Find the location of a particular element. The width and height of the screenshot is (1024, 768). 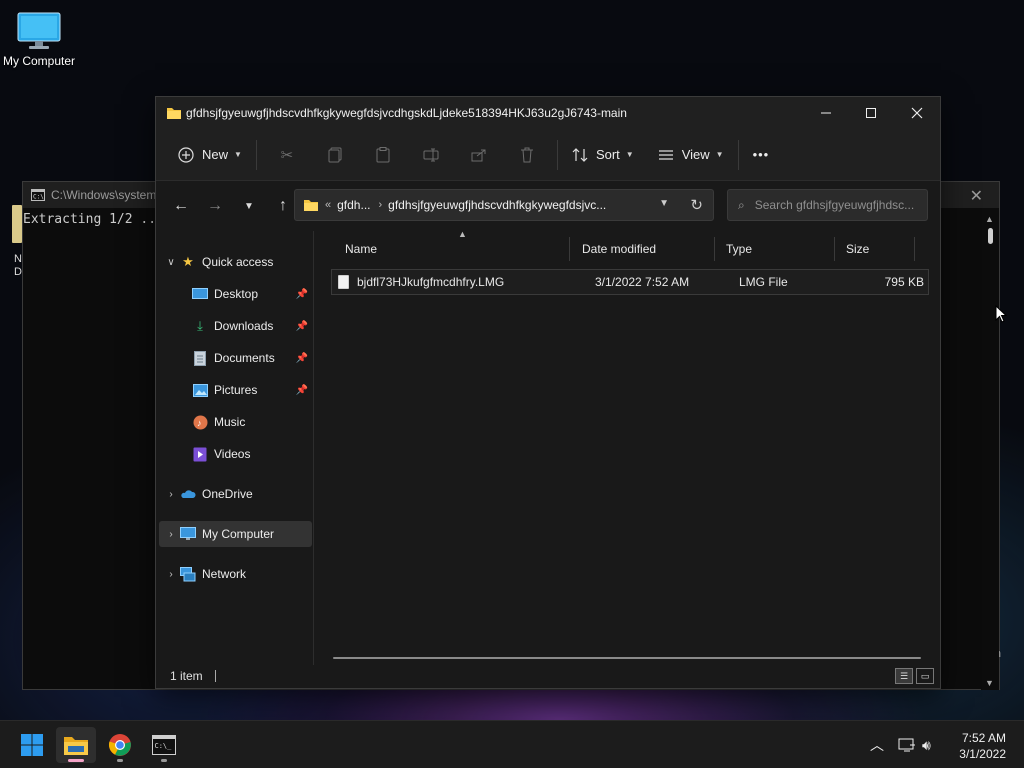

overflow-icon: « is located at coordinates (328, 205).